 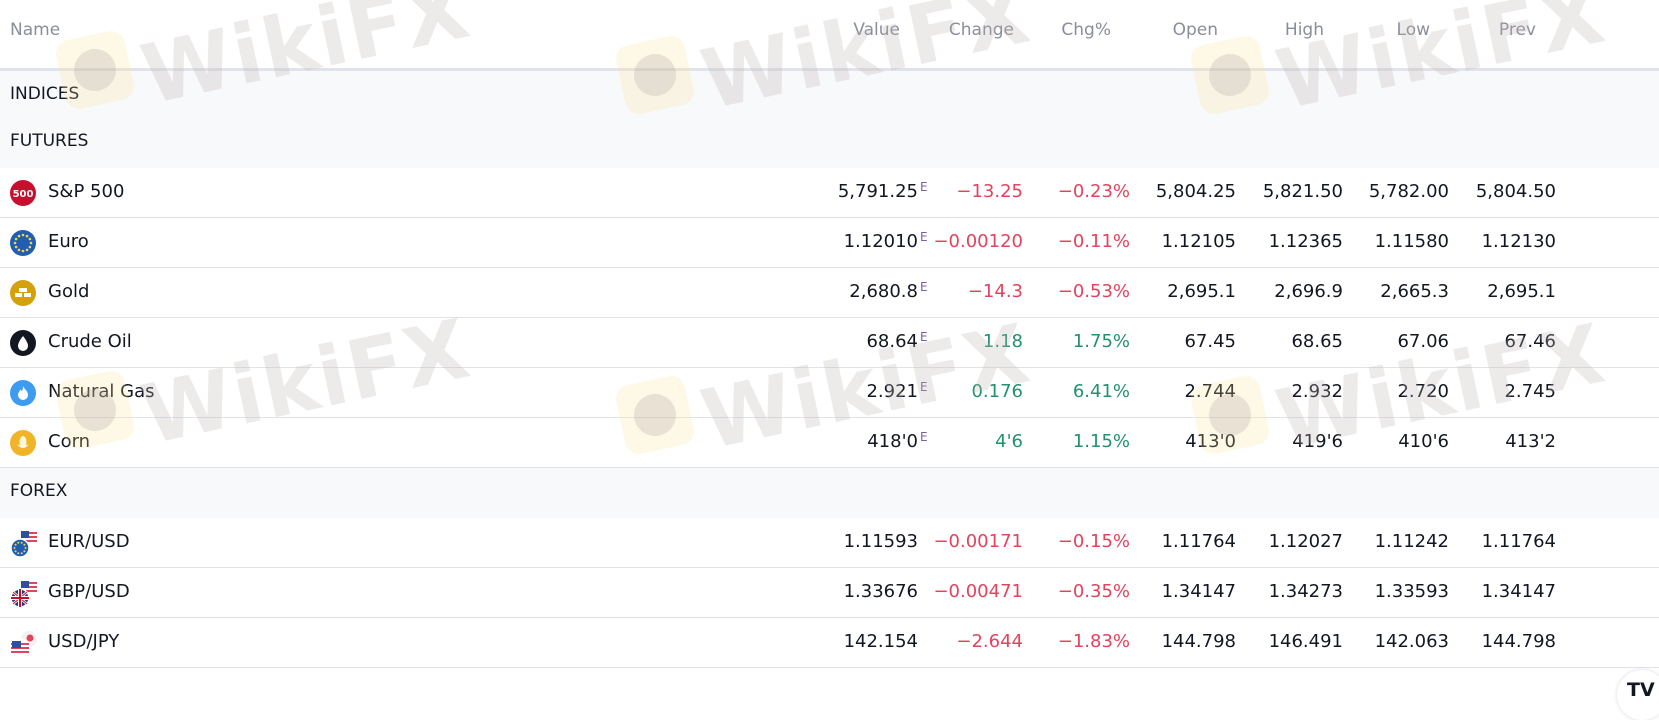 What do you see at coordinates (978, 241) in the screenshot?
I see `change-cell: −0.00120` at bounding box center [978, 241].